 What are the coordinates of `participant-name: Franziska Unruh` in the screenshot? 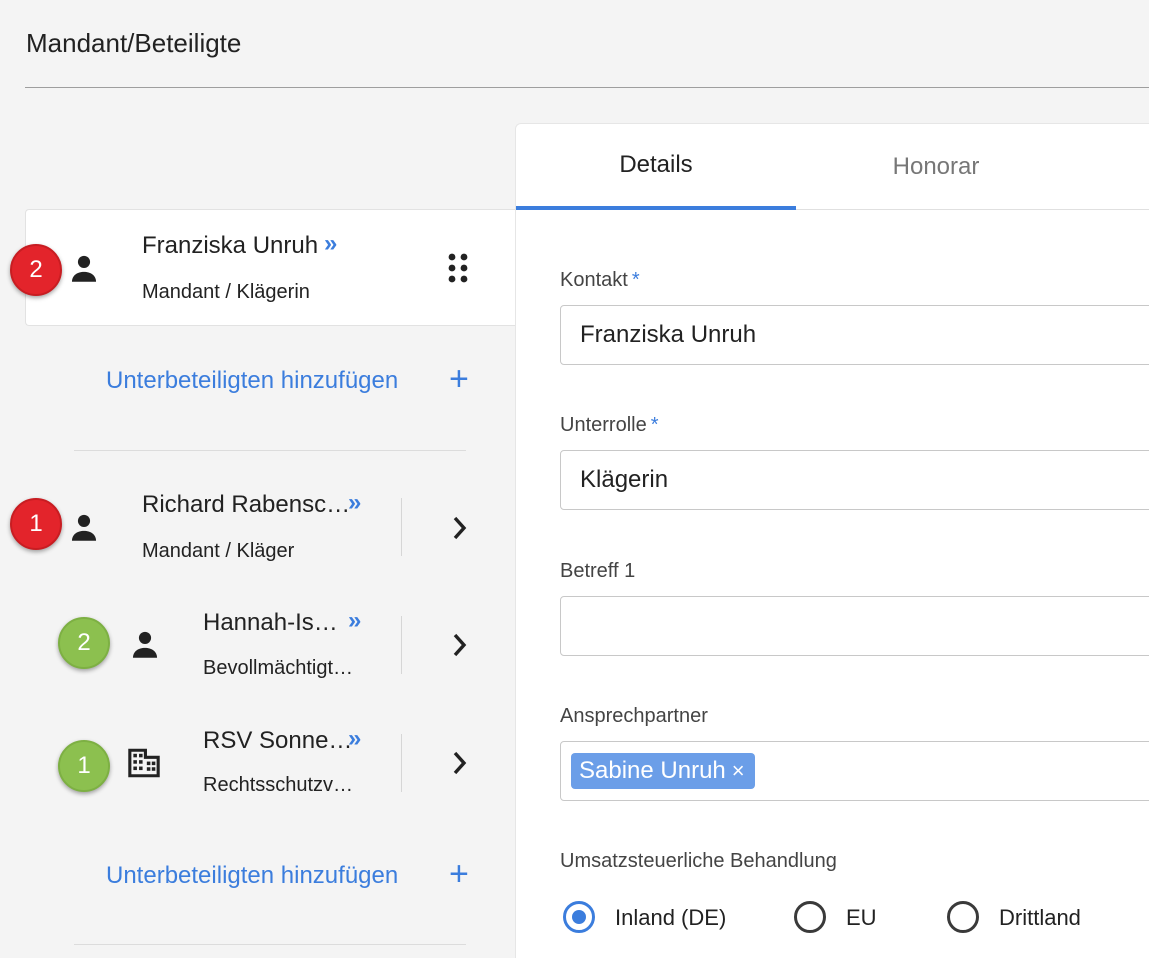 It's located at (230, 246).